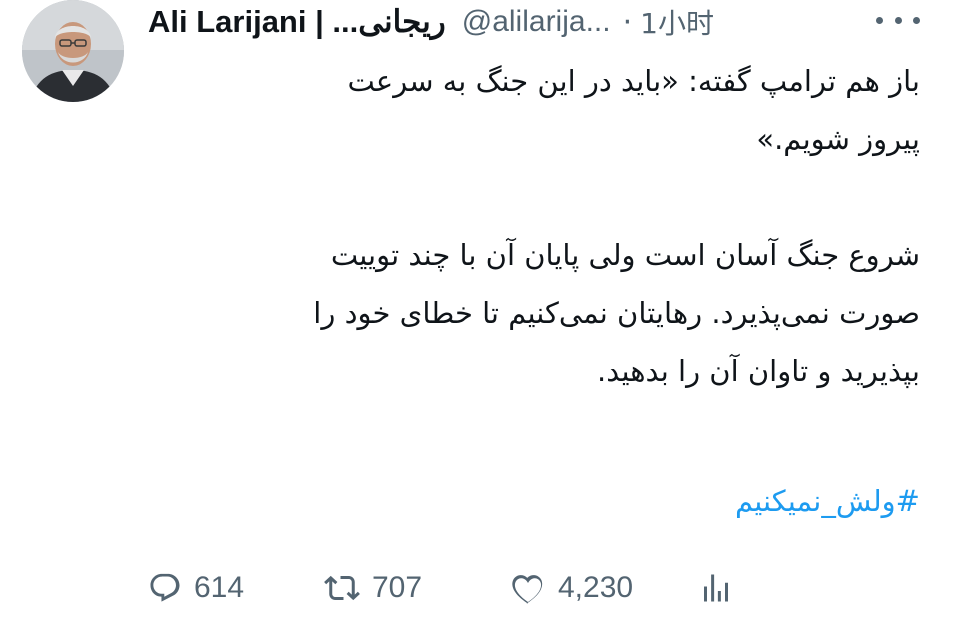 This screenshot has width=960, height=620. I want to click on like-icon, so click(528, 588).